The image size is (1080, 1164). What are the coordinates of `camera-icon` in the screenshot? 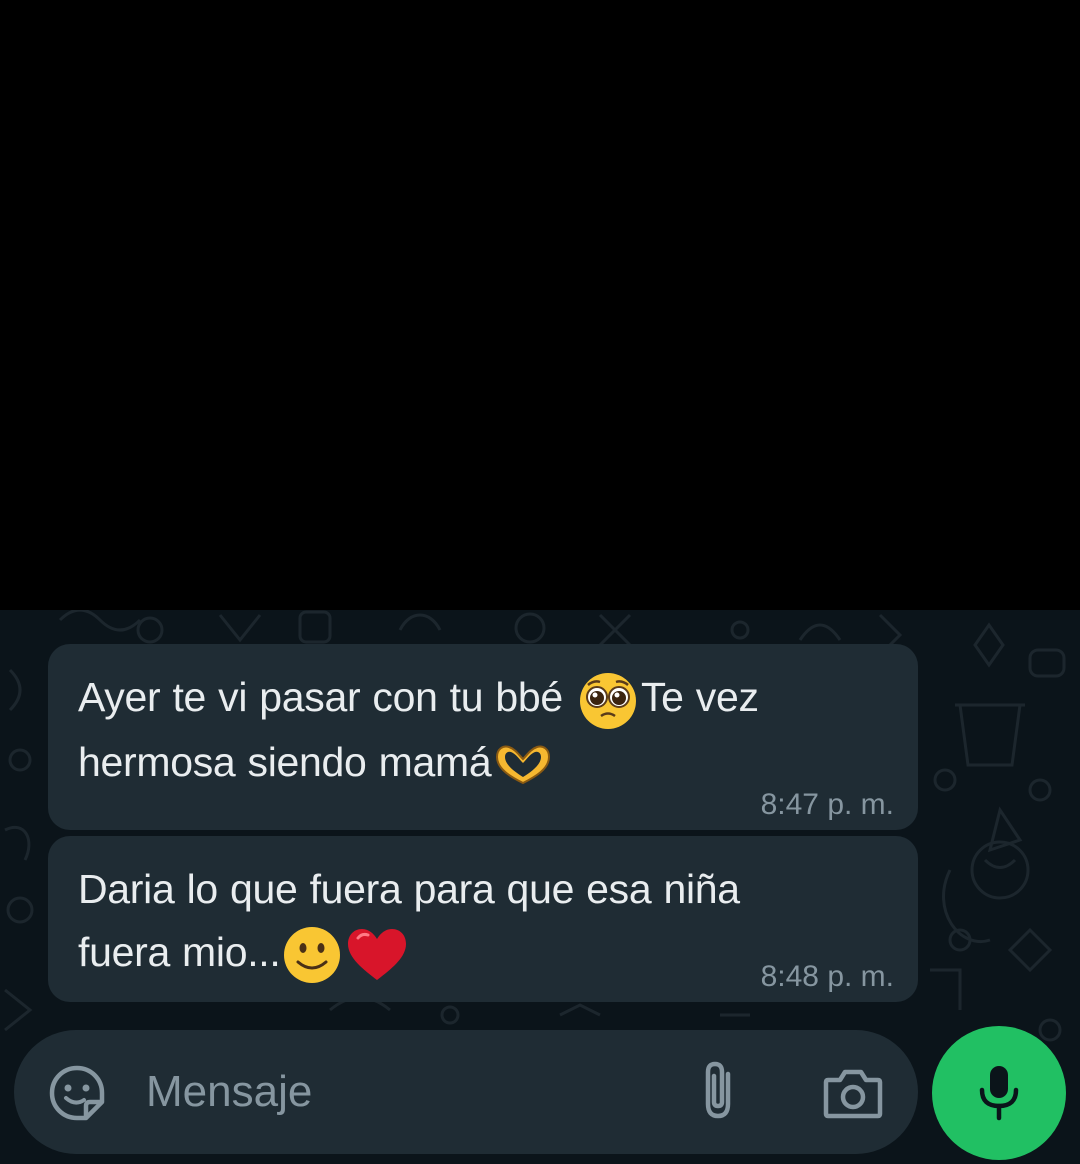 It's located at (853, 1093).